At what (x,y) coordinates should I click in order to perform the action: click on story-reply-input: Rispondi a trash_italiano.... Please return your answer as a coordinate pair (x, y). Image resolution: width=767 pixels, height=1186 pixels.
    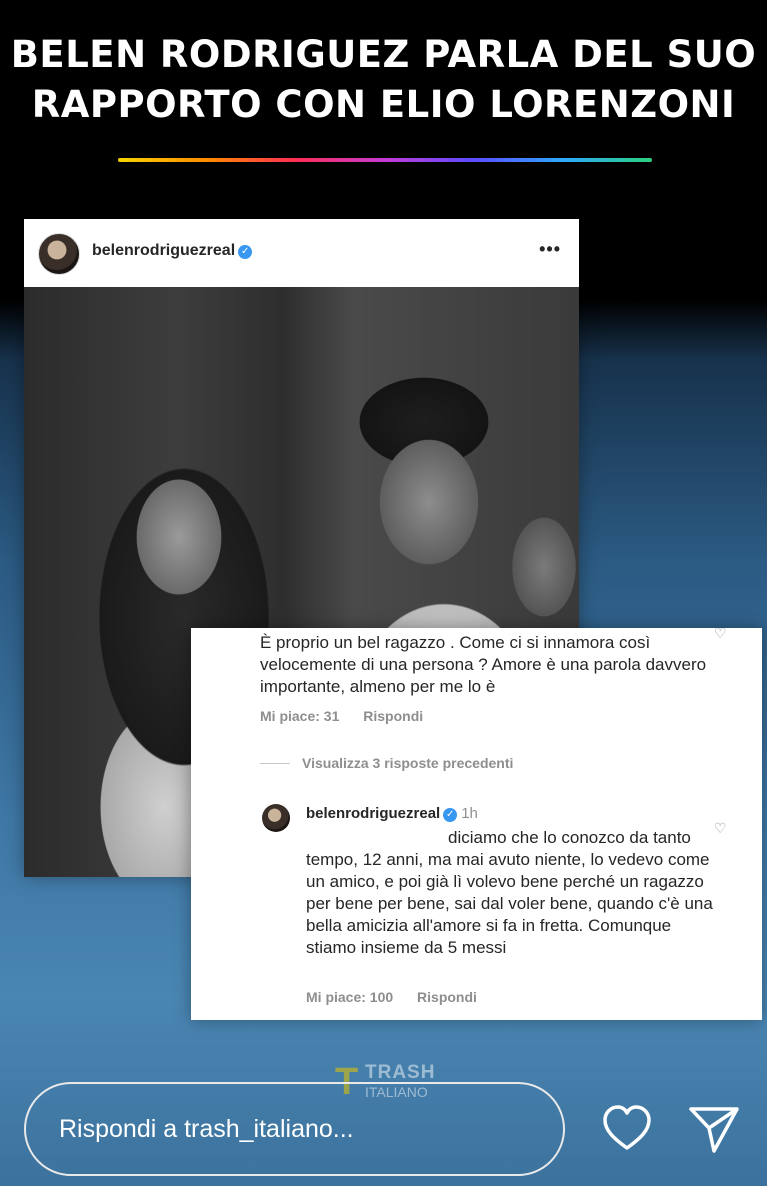
    Looking at the image, I should click on (294, 1129).